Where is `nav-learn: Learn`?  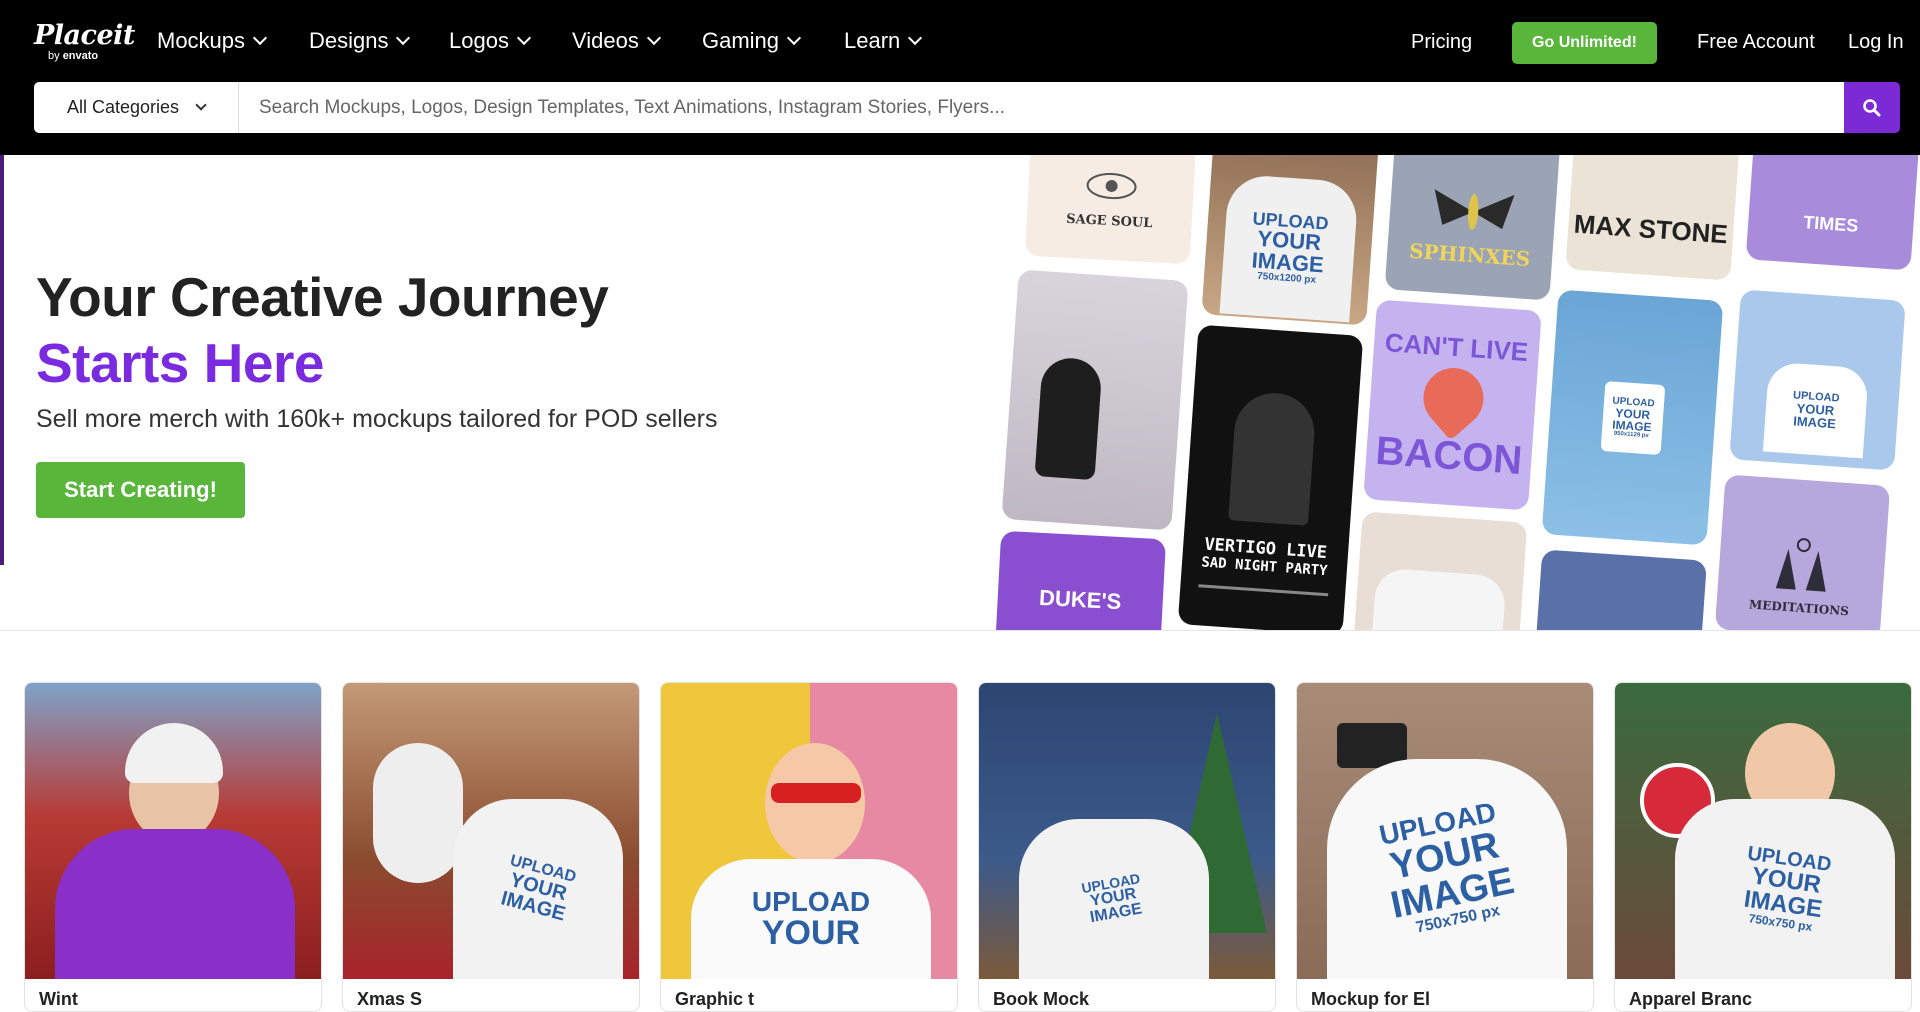 nav-learn: Learn is located at coordinates (883, 41).